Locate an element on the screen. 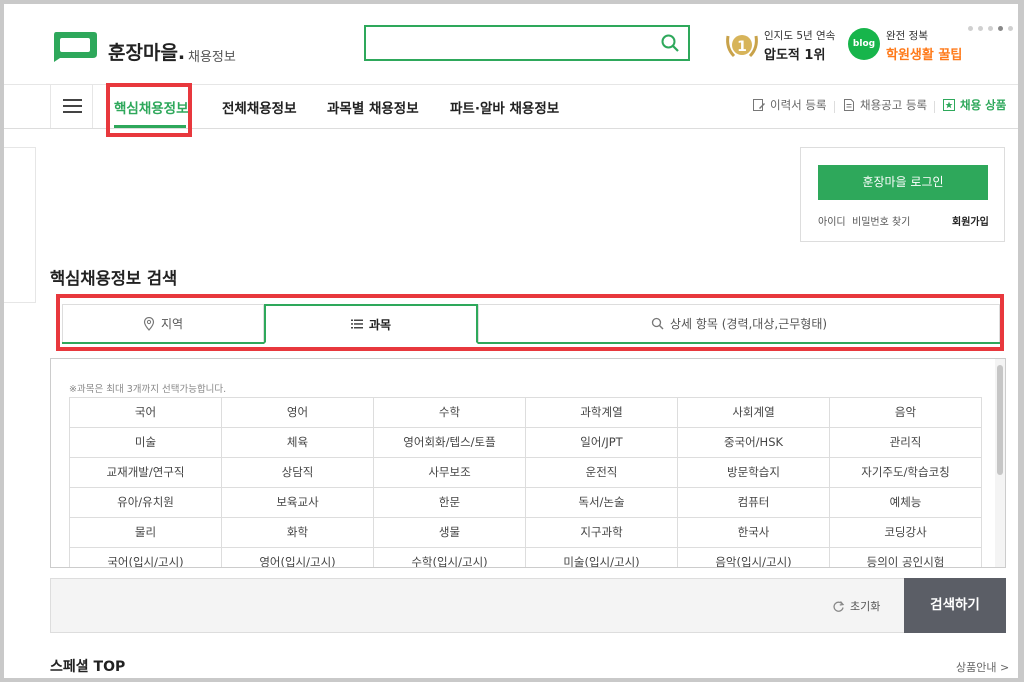 This screenshot has height=682, width=1024. subject-option: 수학 is located at coordinates (450, 413).